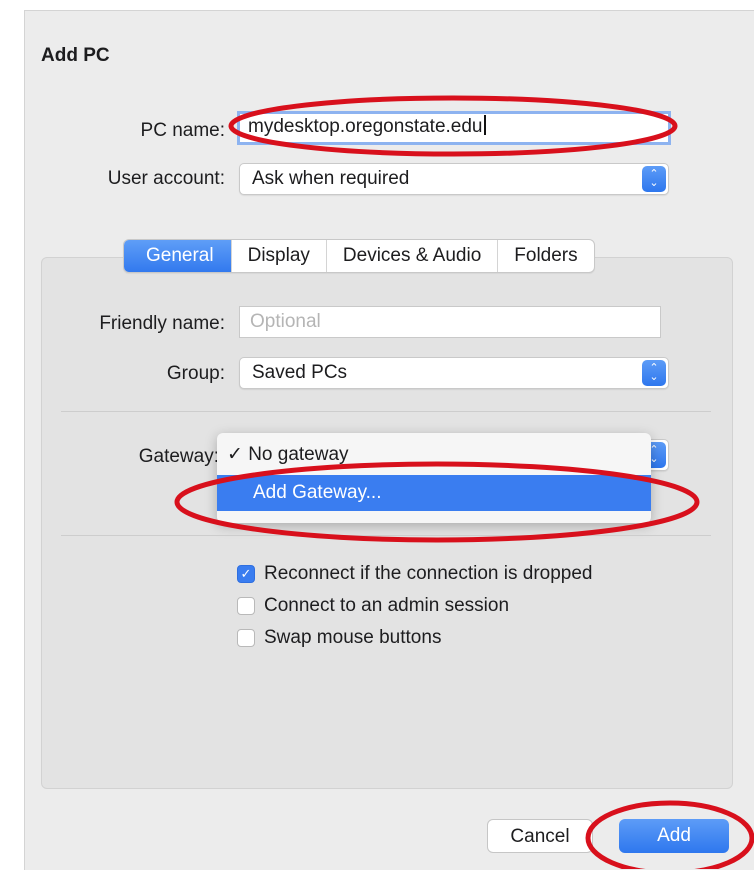 This screenshot has width=754, height=870. I want to click on gateway-label: Gateway:, so click(178, 456).